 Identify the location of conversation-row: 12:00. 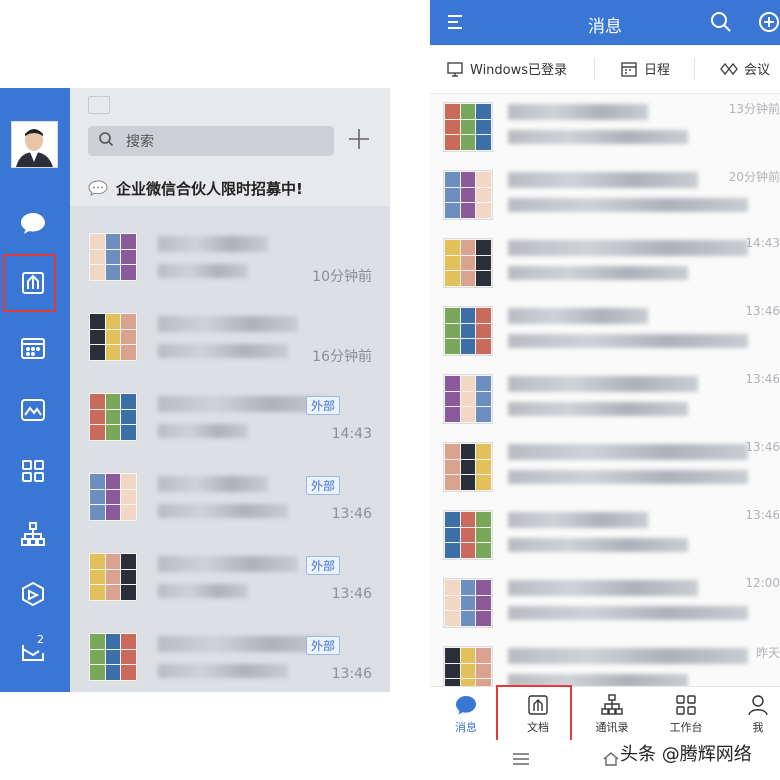
(605, 604).